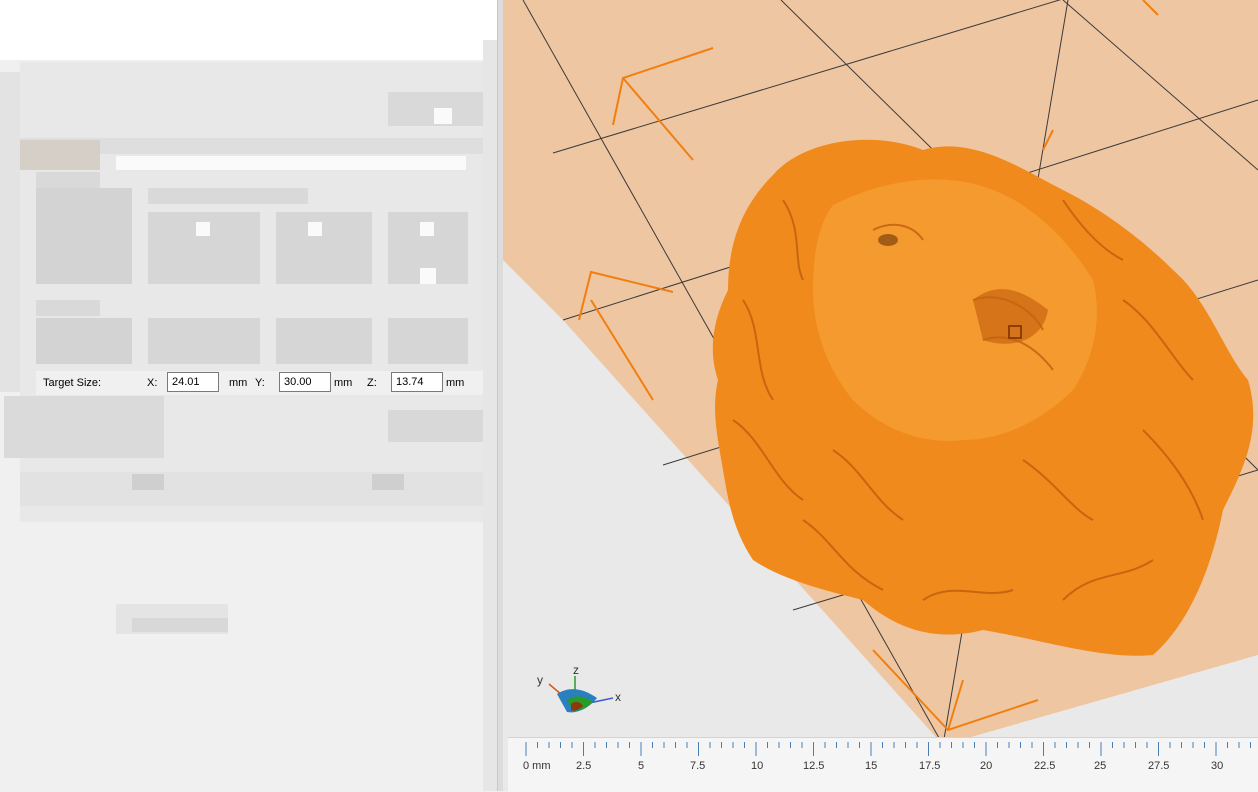 Image resolution: width=1258 pixels, height=792 pixels. I want to click on ruler-label: 2.5, so click(584, 766).